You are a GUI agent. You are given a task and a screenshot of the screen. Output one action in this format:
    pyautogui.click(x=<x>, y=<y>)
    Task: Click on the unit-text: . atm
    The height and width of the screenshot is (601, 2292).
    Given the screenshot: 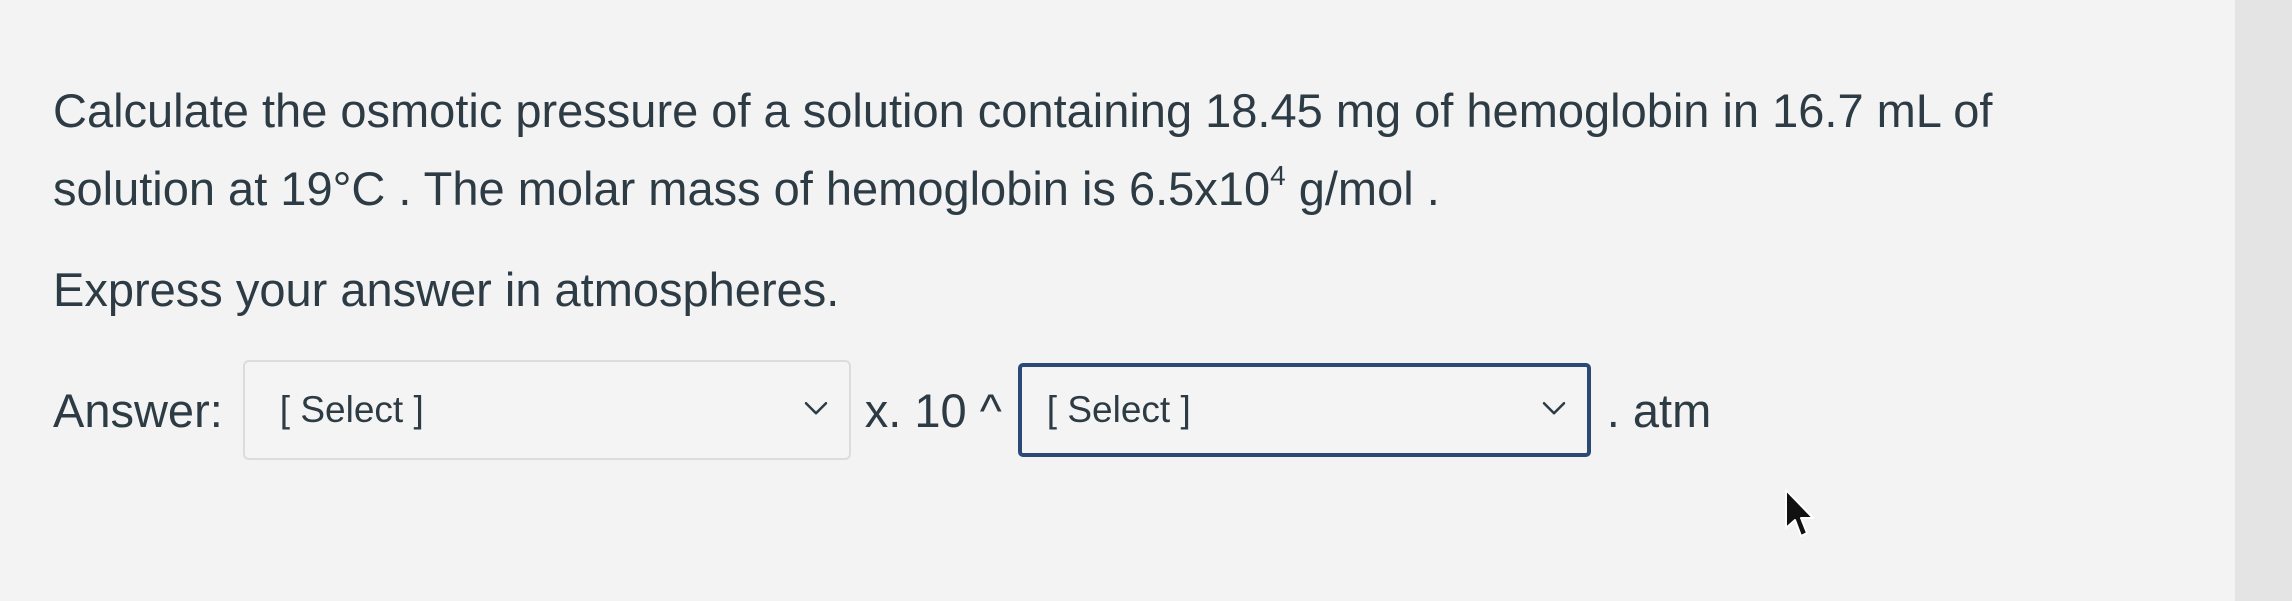 What is the action you would take?
    pyautogui.click(x=1659, y=410)
    